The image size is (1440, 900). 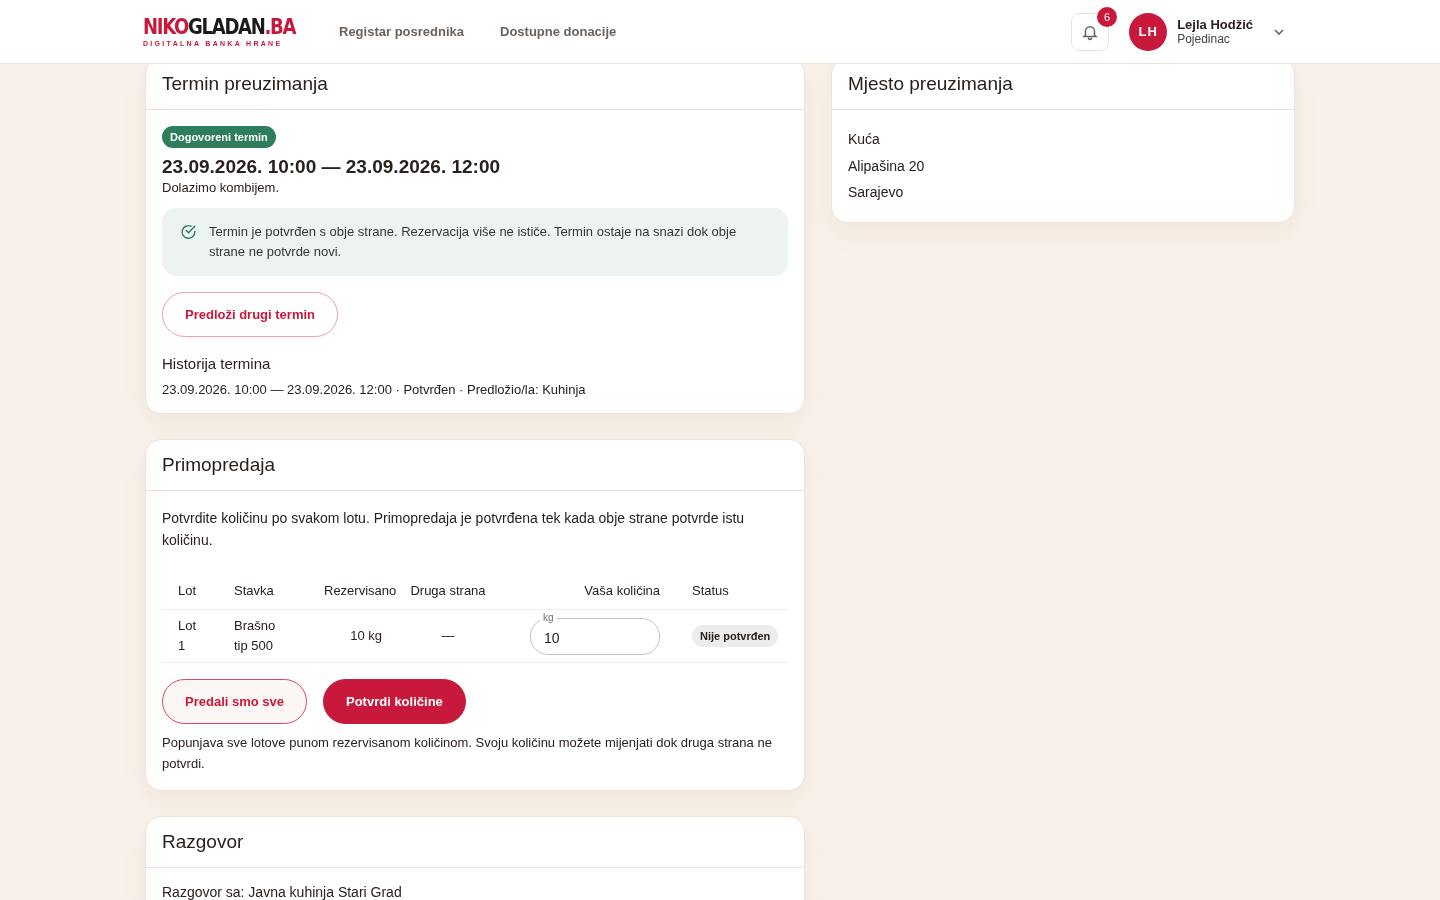 I want to click on check-circle-icon, so click(x=188, y=232).